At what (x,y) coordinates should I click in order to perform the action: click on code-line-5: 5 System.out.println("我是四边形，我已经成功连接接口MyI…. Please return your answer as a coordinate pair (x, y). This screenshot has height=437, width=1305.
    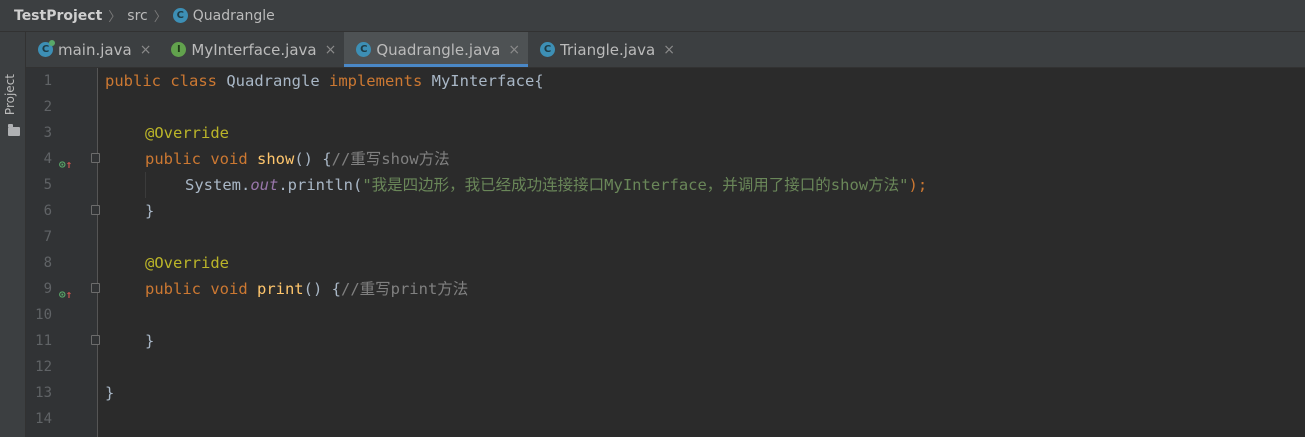
    Looking at the image, I should click on (665, 185).